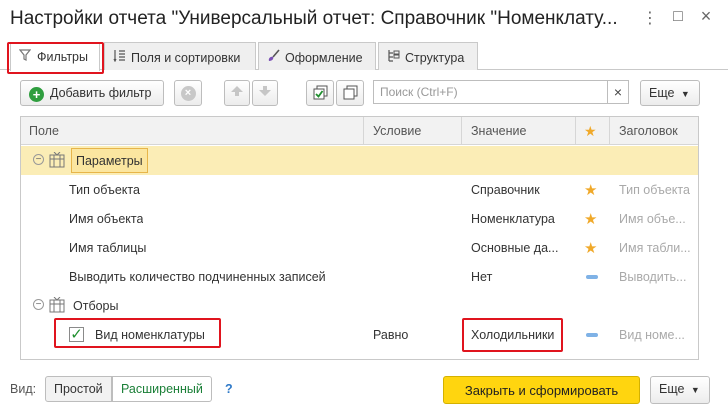 The height and width of the screenshot is (412, 728). Describe the element at coordinates (96, 306) in the screenshot. I see `filters-group-label: Отборы` at that location.